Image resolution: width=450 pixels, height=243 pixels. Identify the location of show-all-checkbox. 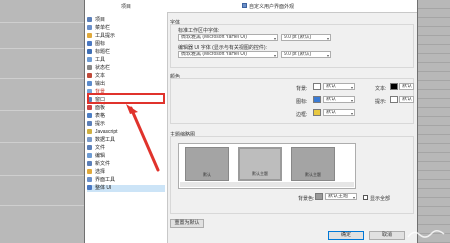
(365, 197).